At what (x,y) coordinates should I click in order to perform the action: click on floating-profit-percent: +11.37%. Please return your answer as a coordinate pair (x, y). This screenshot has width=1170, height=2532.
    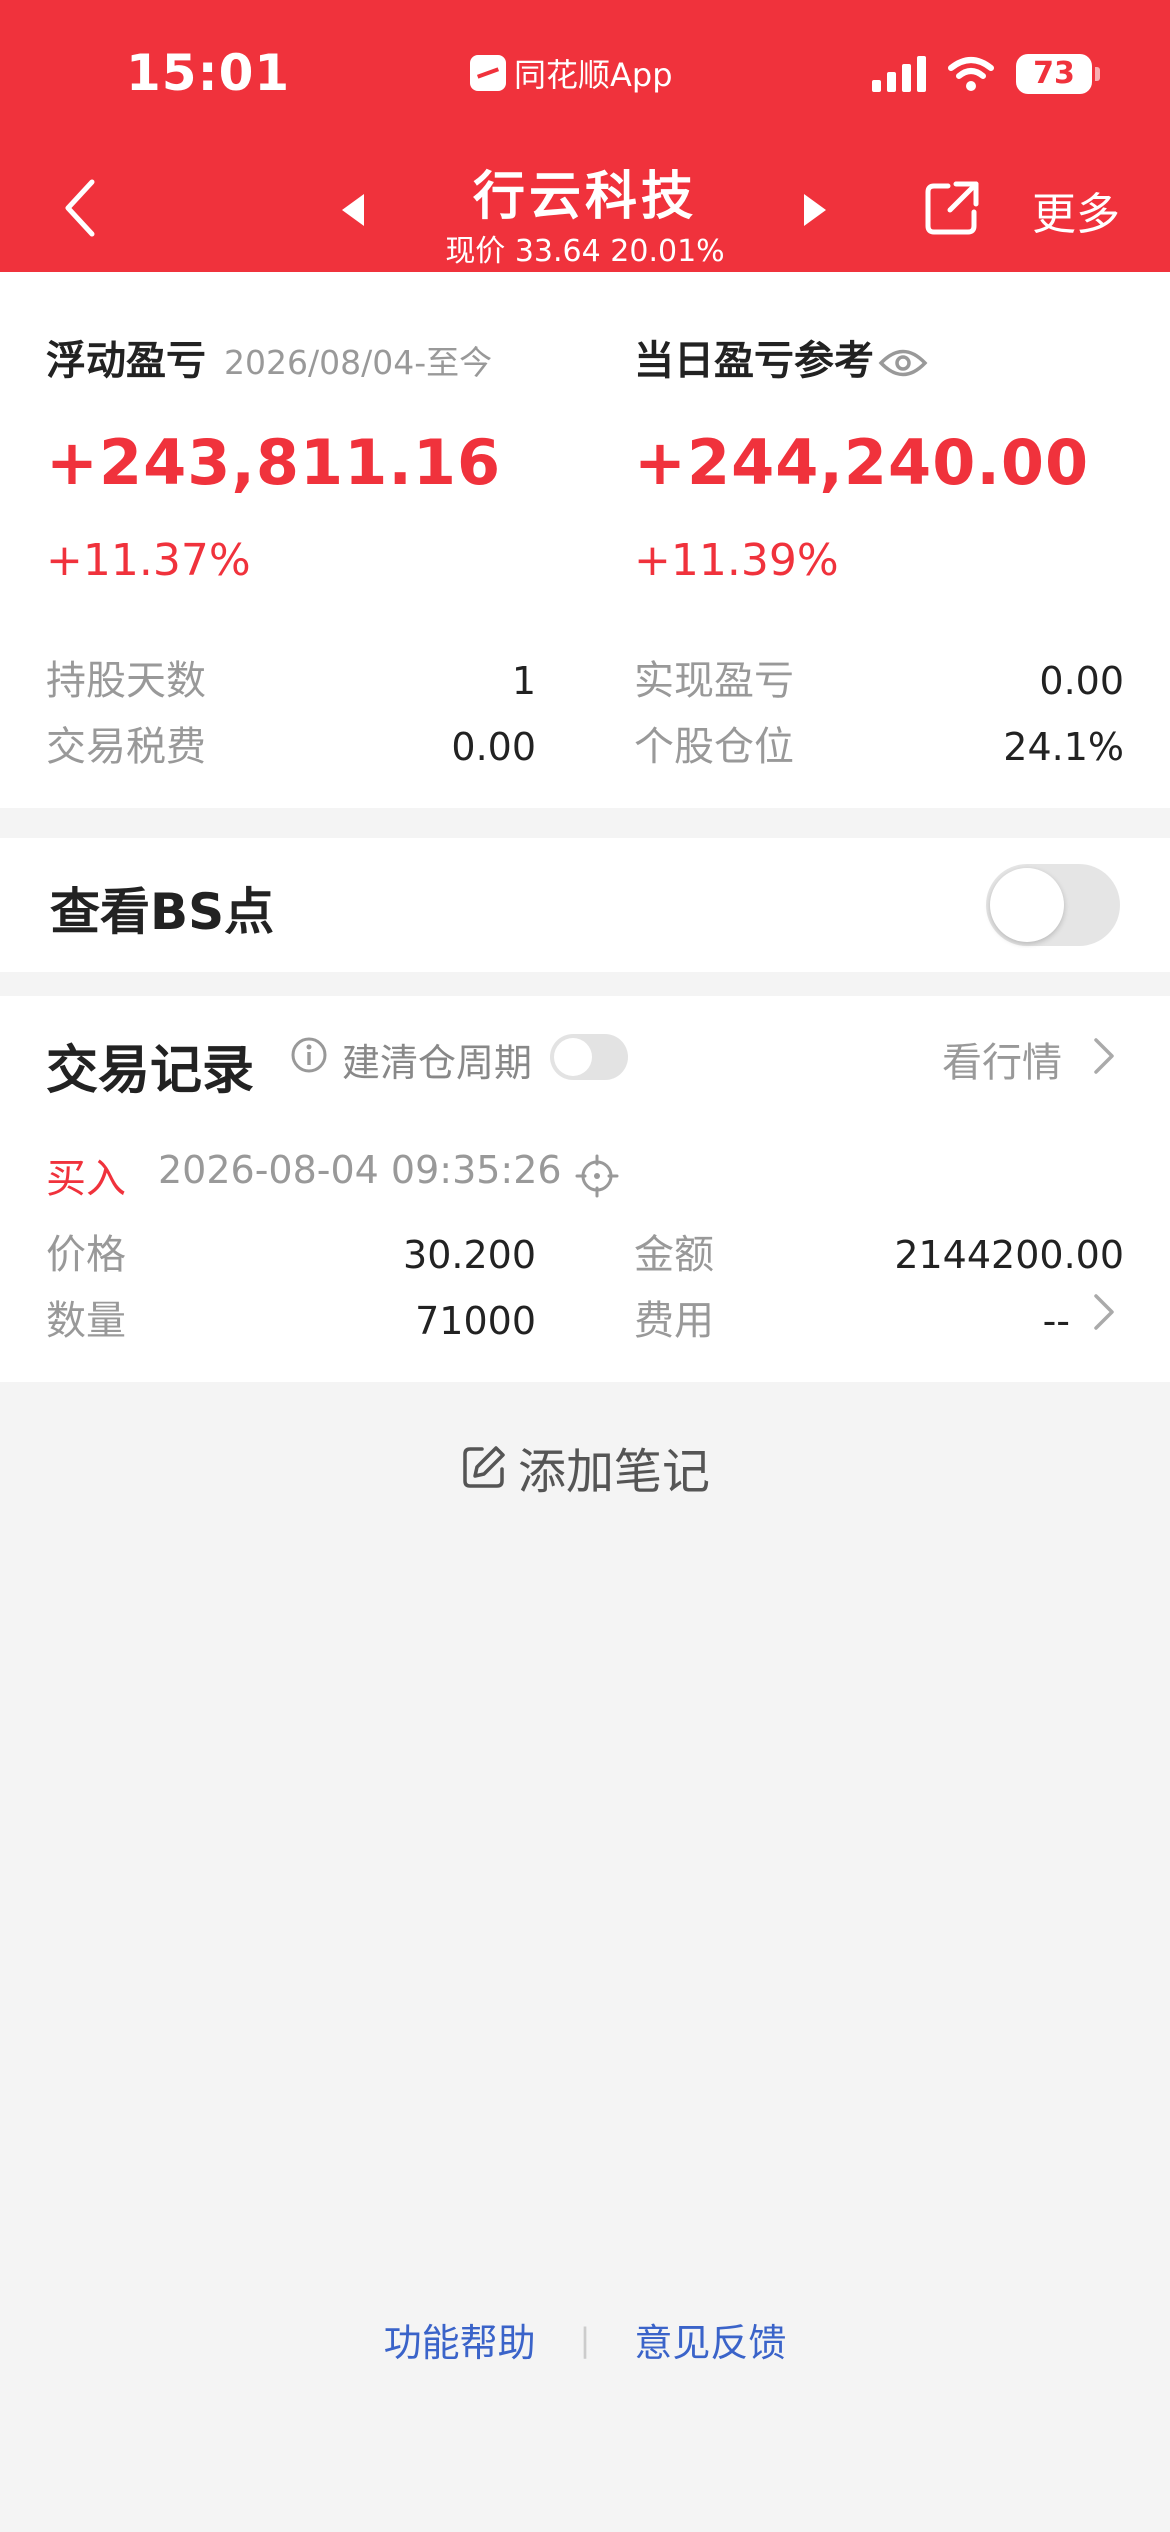
    Looking at the image, I should click on (148, 560).